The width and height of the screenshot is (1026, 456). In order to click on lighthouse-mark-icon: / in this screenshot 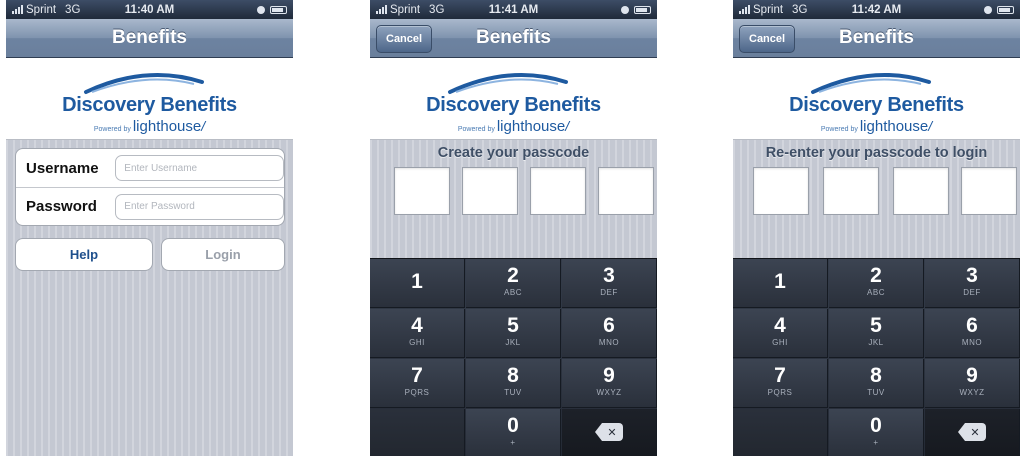, I will do `click(930, 126)`.